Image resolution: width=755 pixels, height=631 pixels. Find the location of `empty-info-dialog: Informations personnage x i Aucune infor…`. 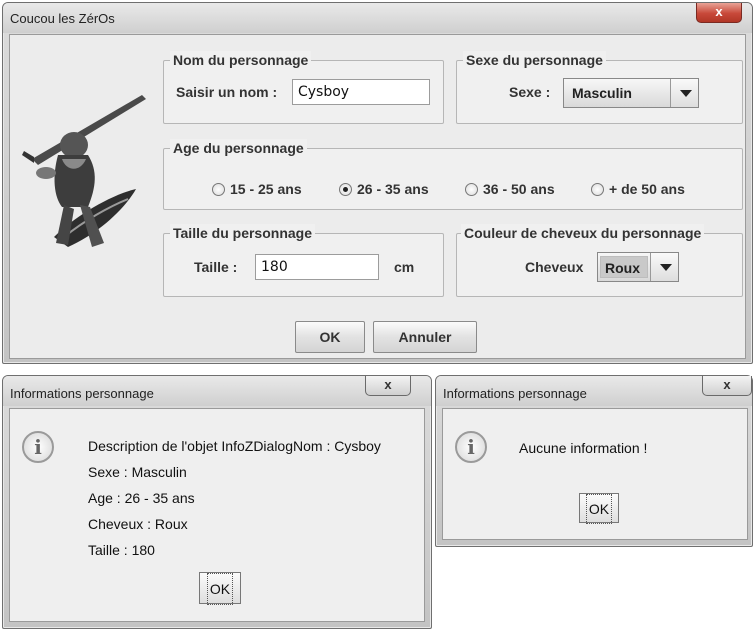

empty-info-dialog: Informations personnage x i Aucune infor… is located at coordinates (594, 461).